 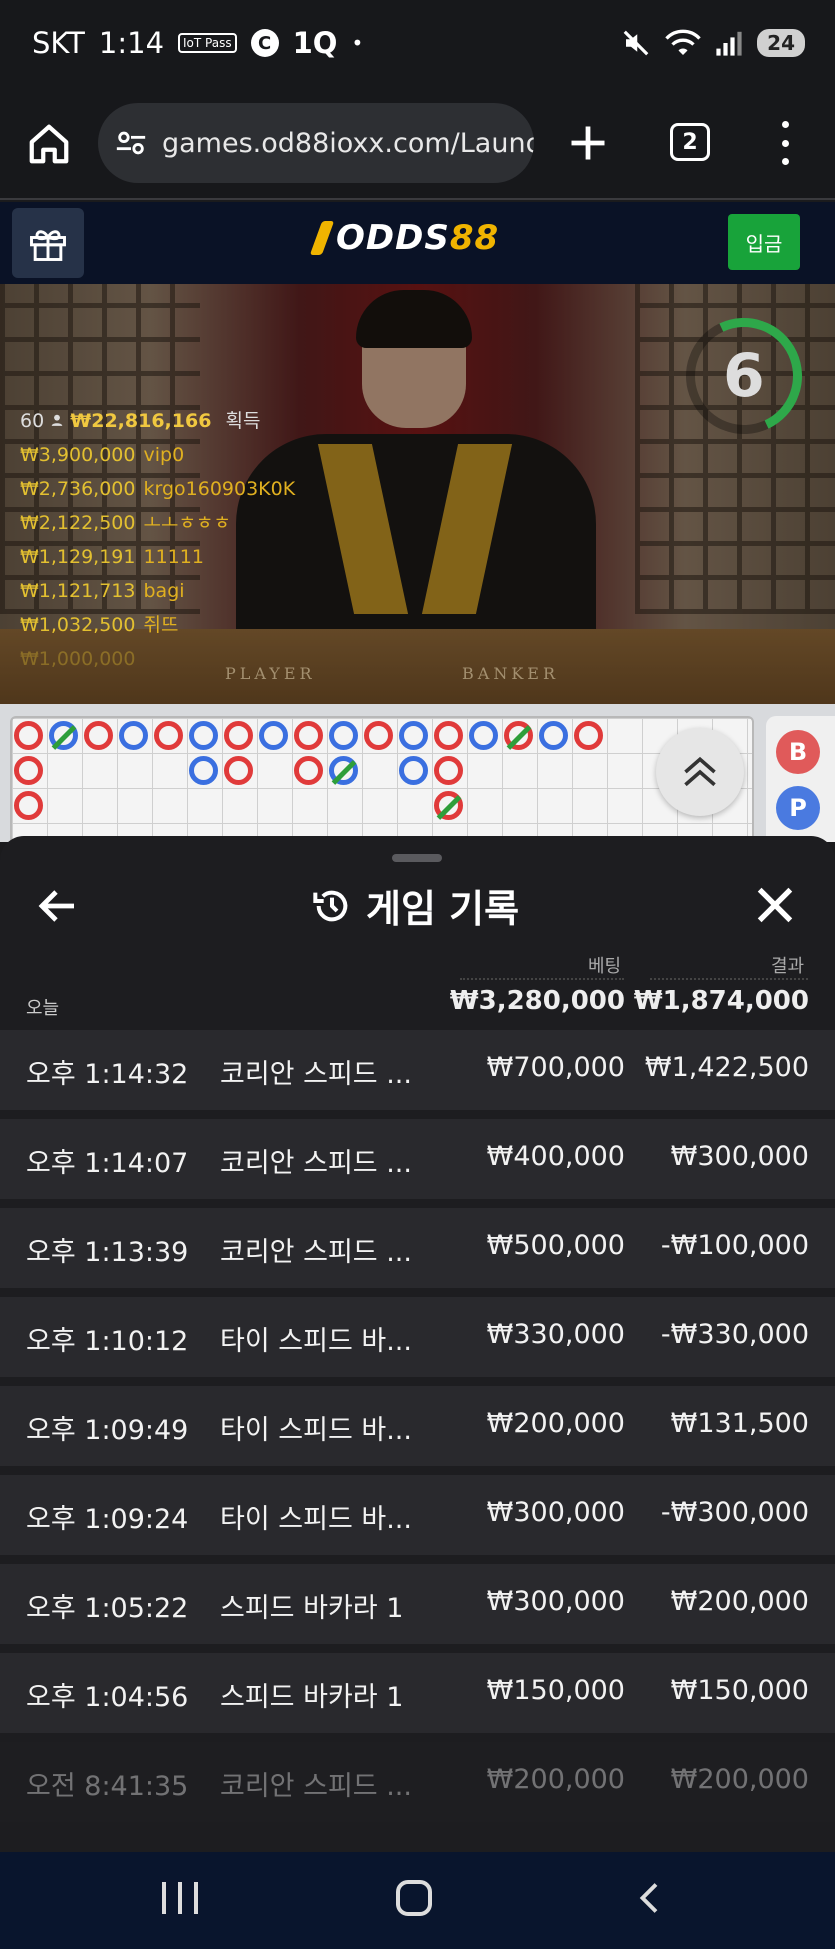 I want to click on home-nav-icon, so click(x=414, y=1898).